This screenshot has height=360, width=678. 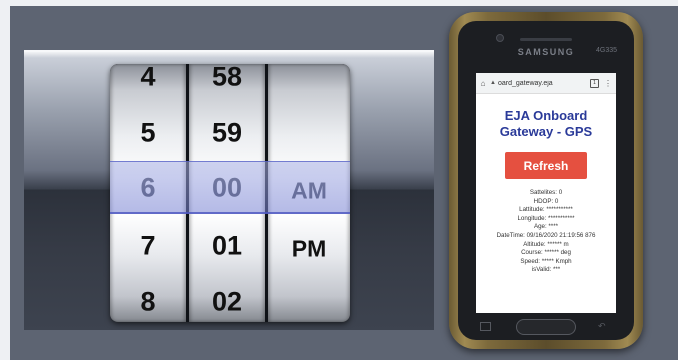 What do you see at coordinates (148, 78) in the screenshot?
I see `hour-option: 4` at bounding box center [148, 78].